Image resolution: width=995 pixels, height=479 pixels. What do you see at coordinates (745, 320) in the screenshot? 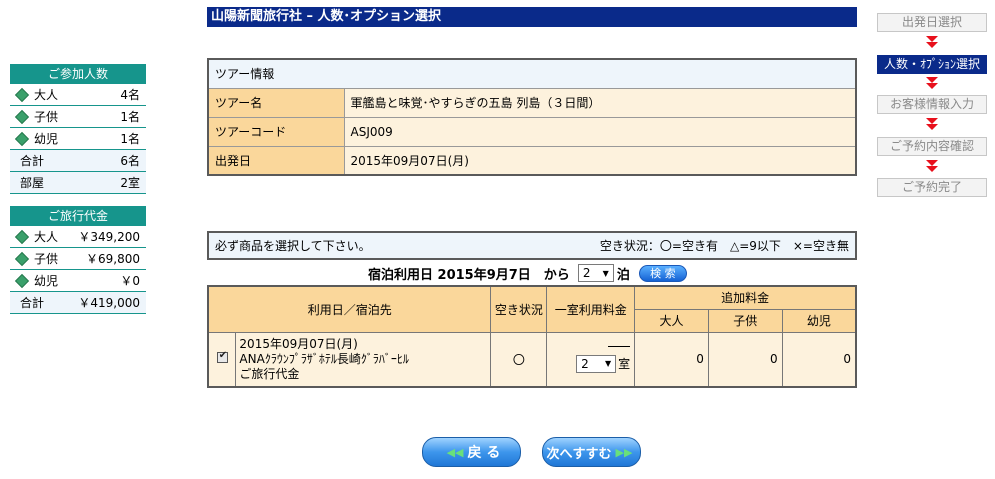
I see `col-child: 子供` at bounding box center [745, 320].